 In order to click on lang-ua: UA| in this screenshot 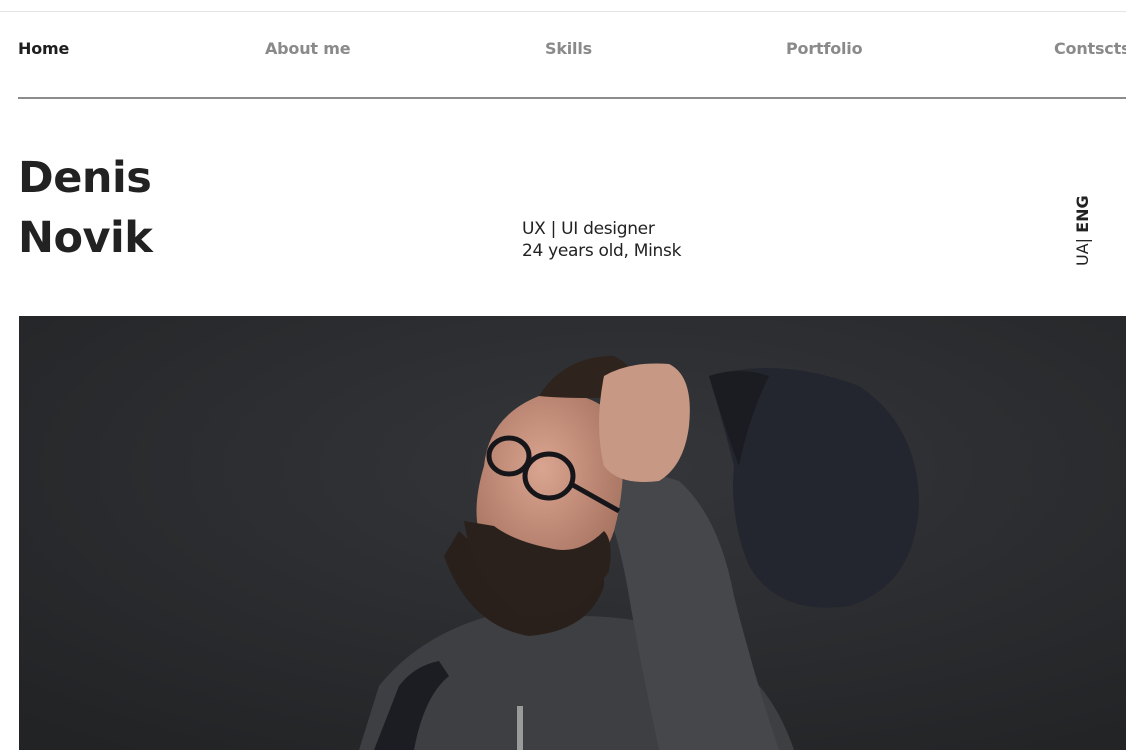, I will do `click(1082, 252)`.